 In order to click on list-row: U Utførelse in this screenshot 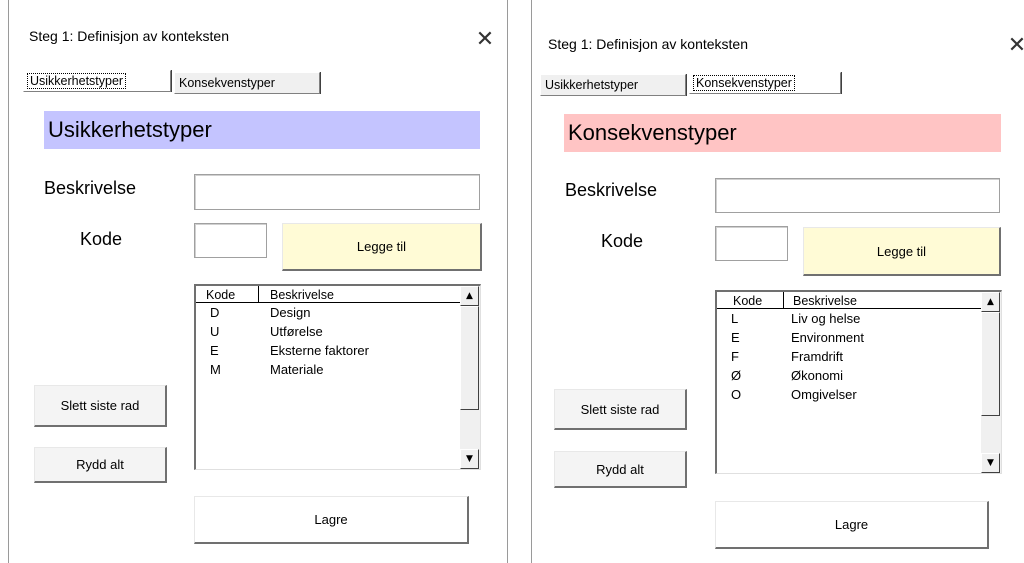, I will do `click(328, 331)`.